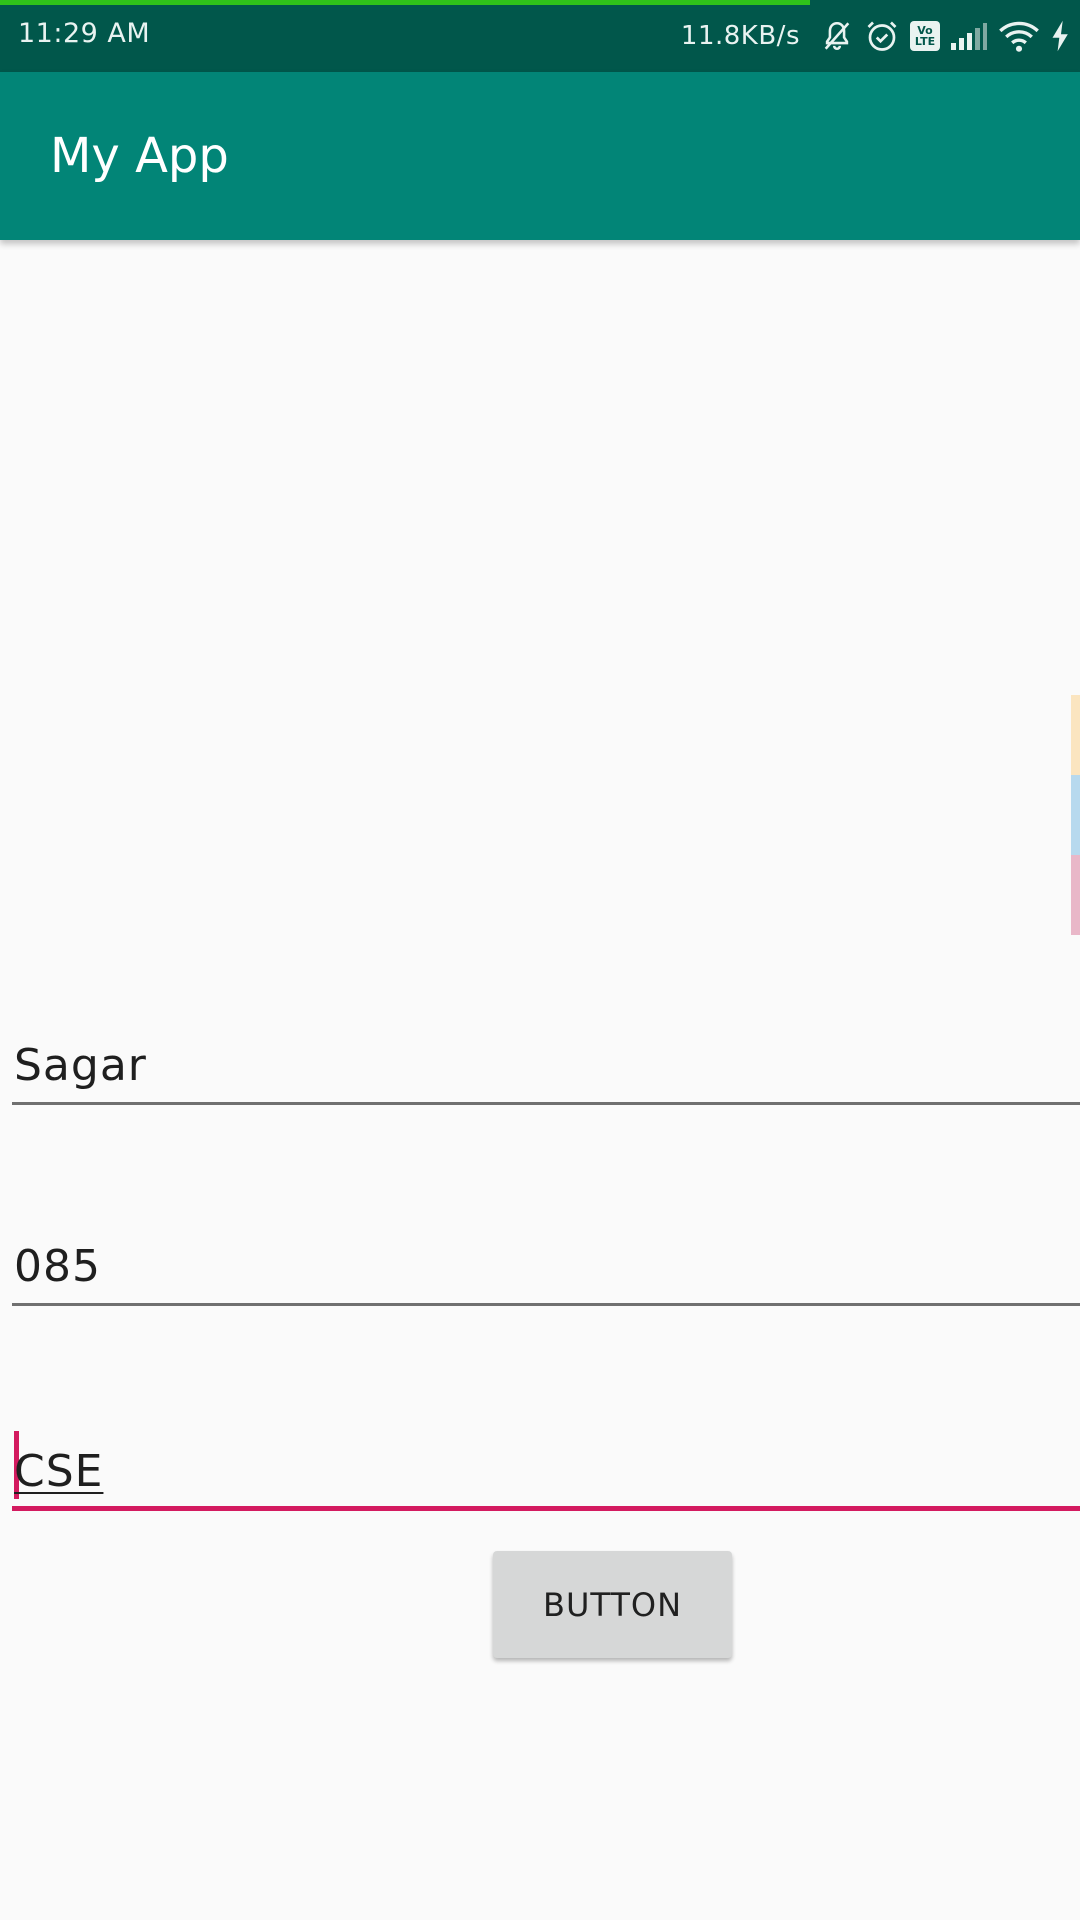 This screenshot has height=1920, width=1080. Describe the element at coordinates (1019, 36) in the screenshot. I see `wifi-icon` at that location.